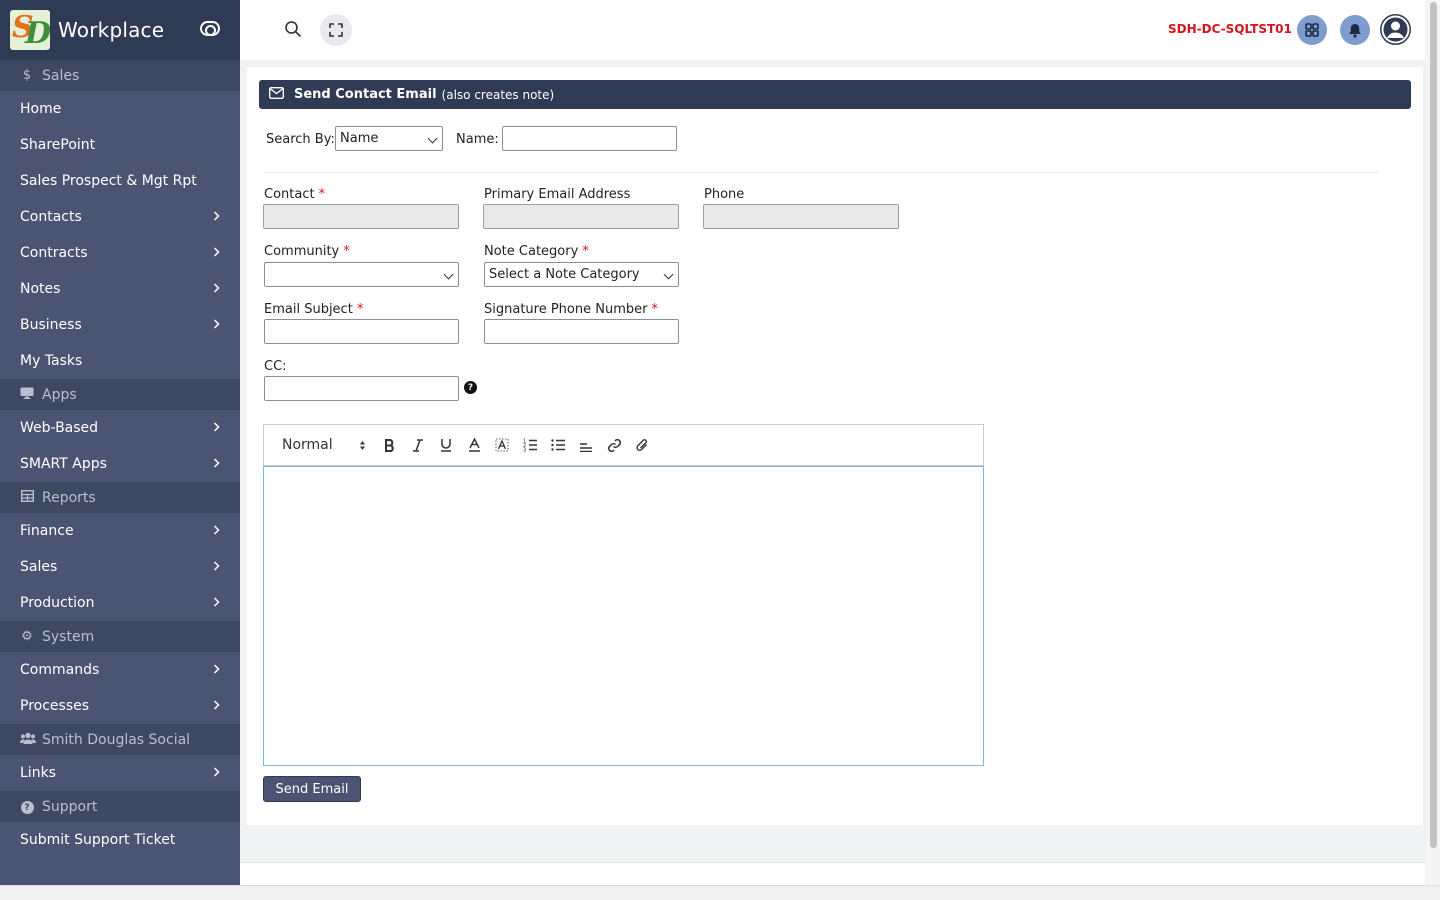 This screenshot has width=1440, height=900. I want to click on apps-grid-icon, so click(1312, 30).